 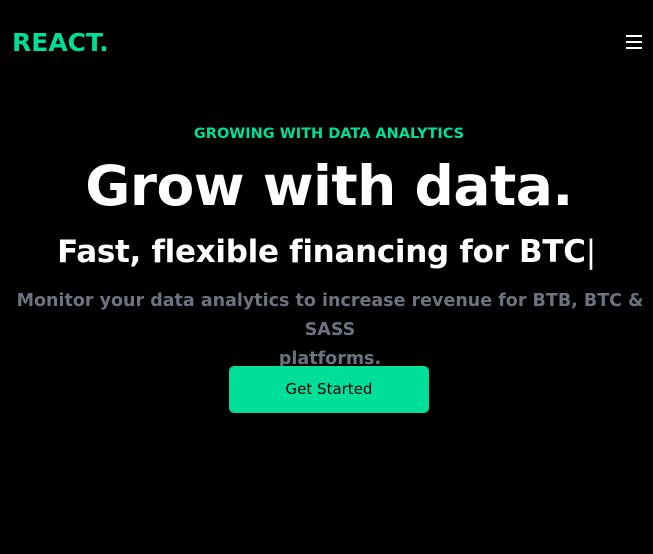 I want to click on typing-caret: |, so click(x=590, y=252).